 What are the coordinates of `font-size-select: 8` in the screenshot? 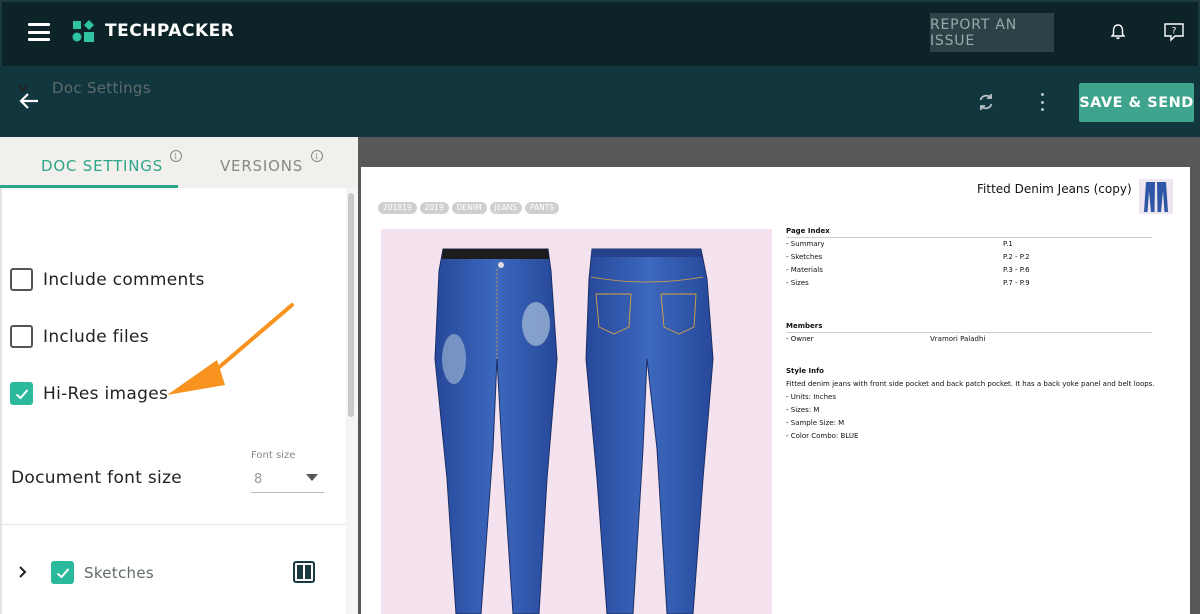 It's located at (287, 479).